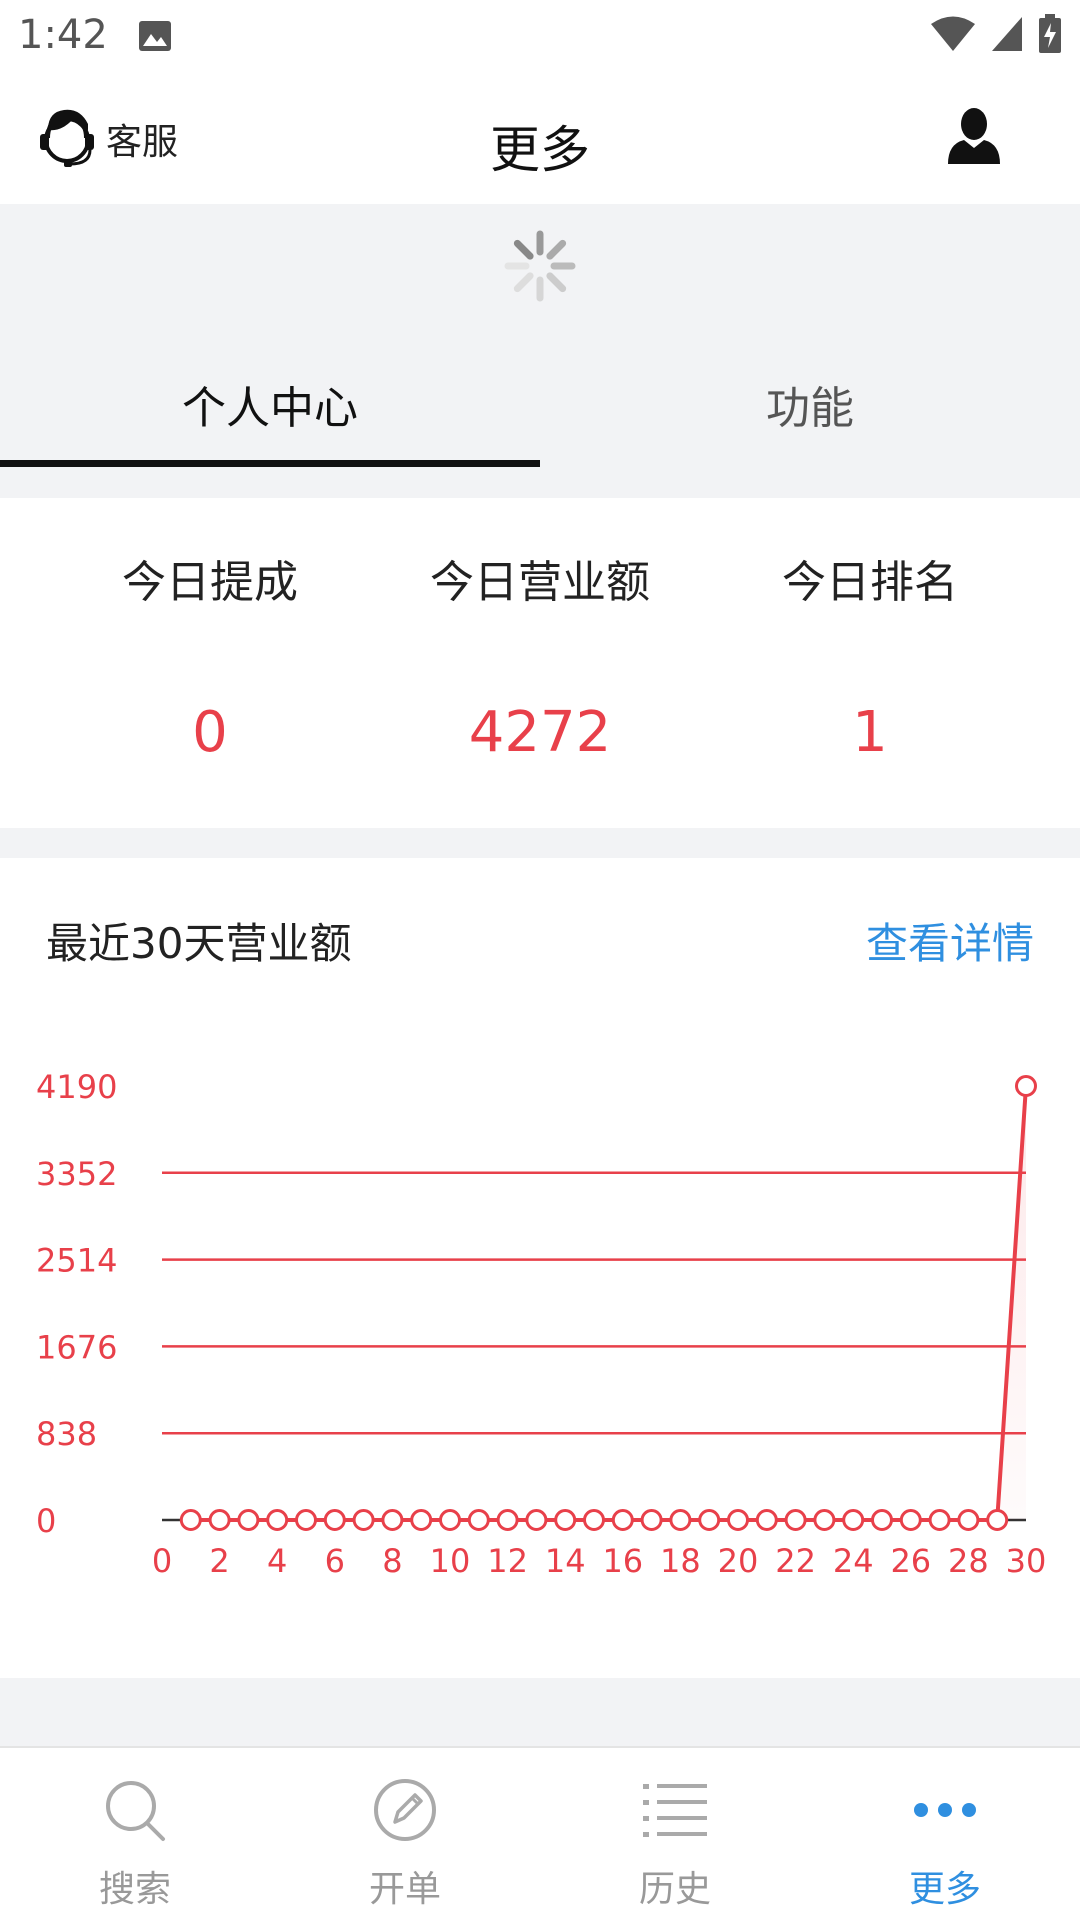  Describe the element at coordinates (1050, 33) in the screenshot. I see `battery-icon` at that location.